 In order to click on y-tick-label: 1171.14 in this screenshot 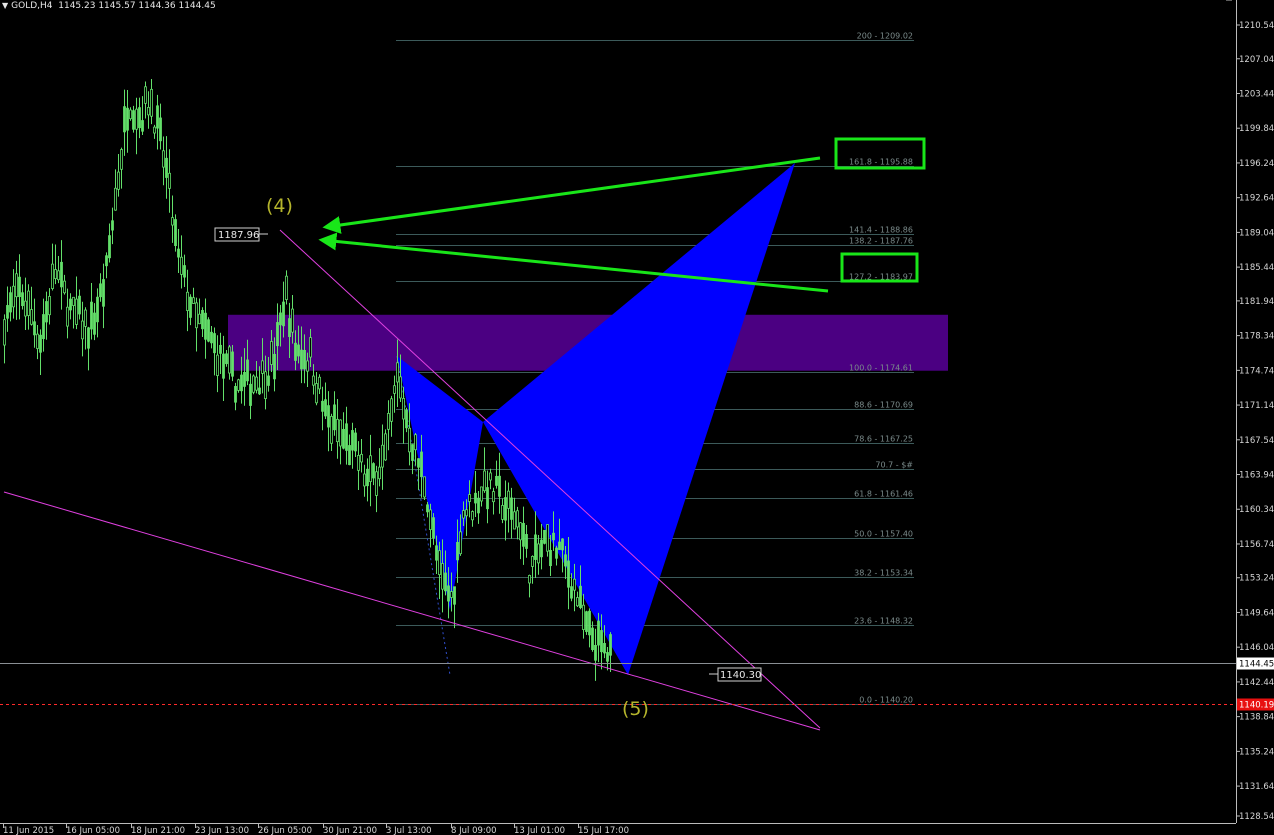, I will do `click(1256, 406)`.